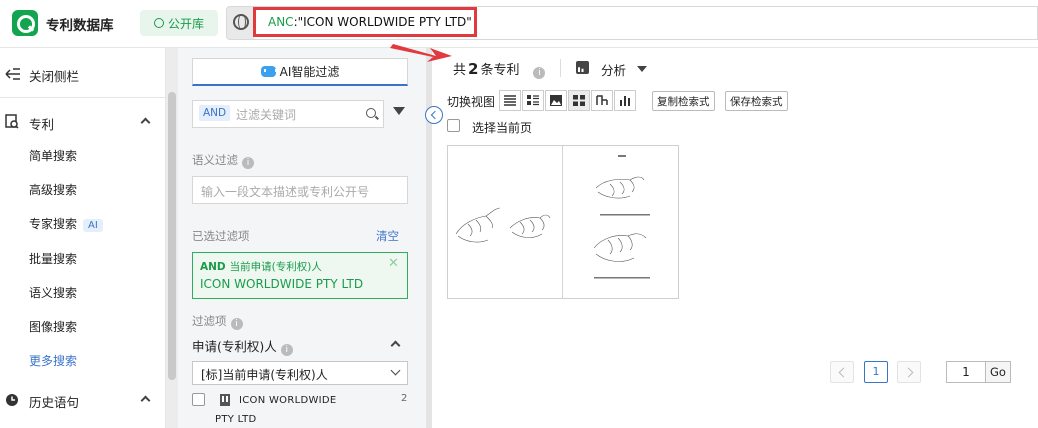 The width and height of the screenshot is (1038, 428). I want to click on view-list-button, so click(510, 100).